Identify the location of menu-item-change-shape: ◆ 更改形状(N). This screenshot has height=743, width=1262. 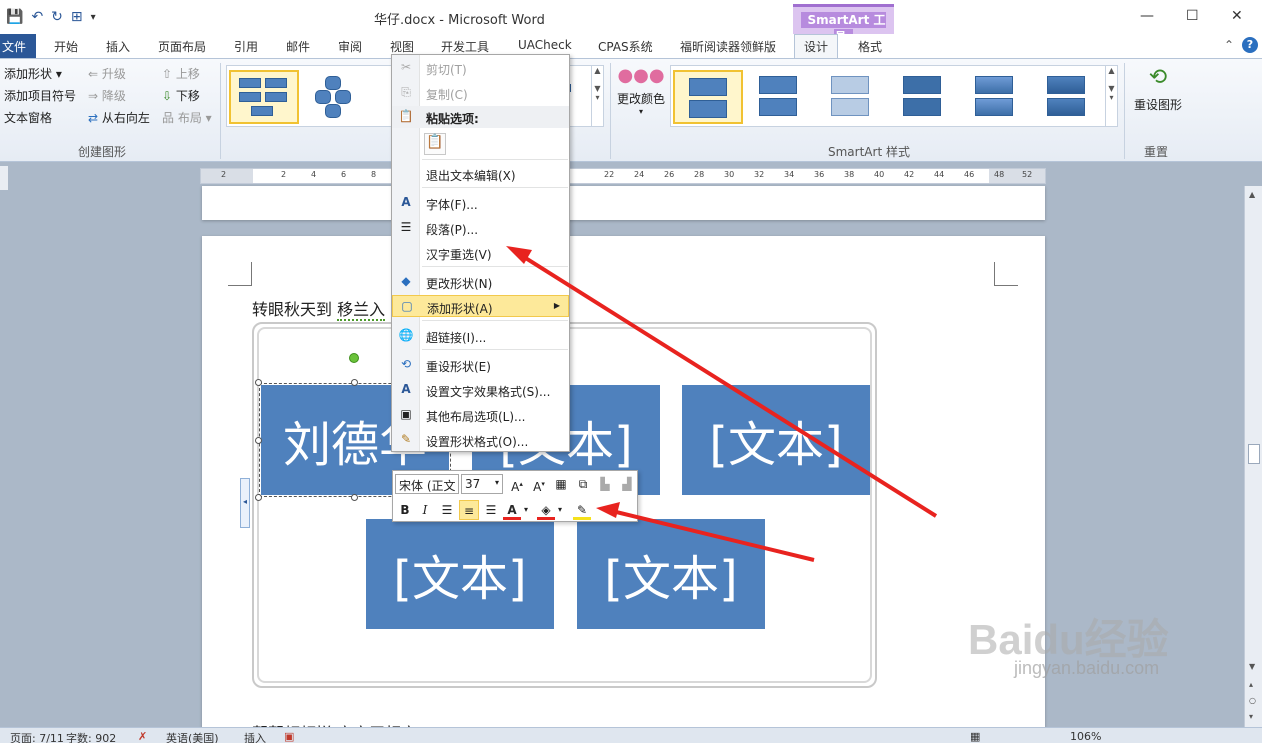
(480, 282).